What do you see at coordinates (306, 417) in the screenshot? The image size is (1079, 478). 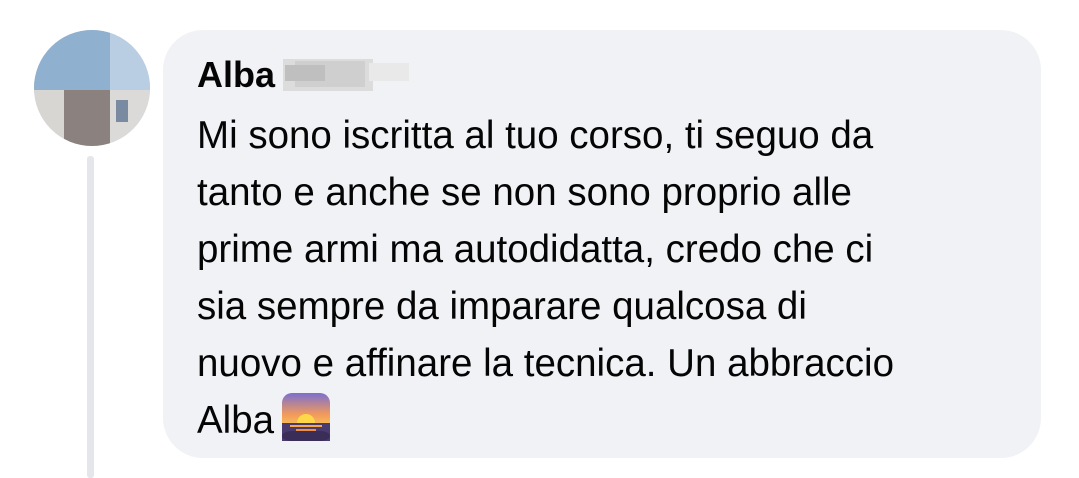 I see `sunset-emoji-icon` at bounding box center [306, 417].